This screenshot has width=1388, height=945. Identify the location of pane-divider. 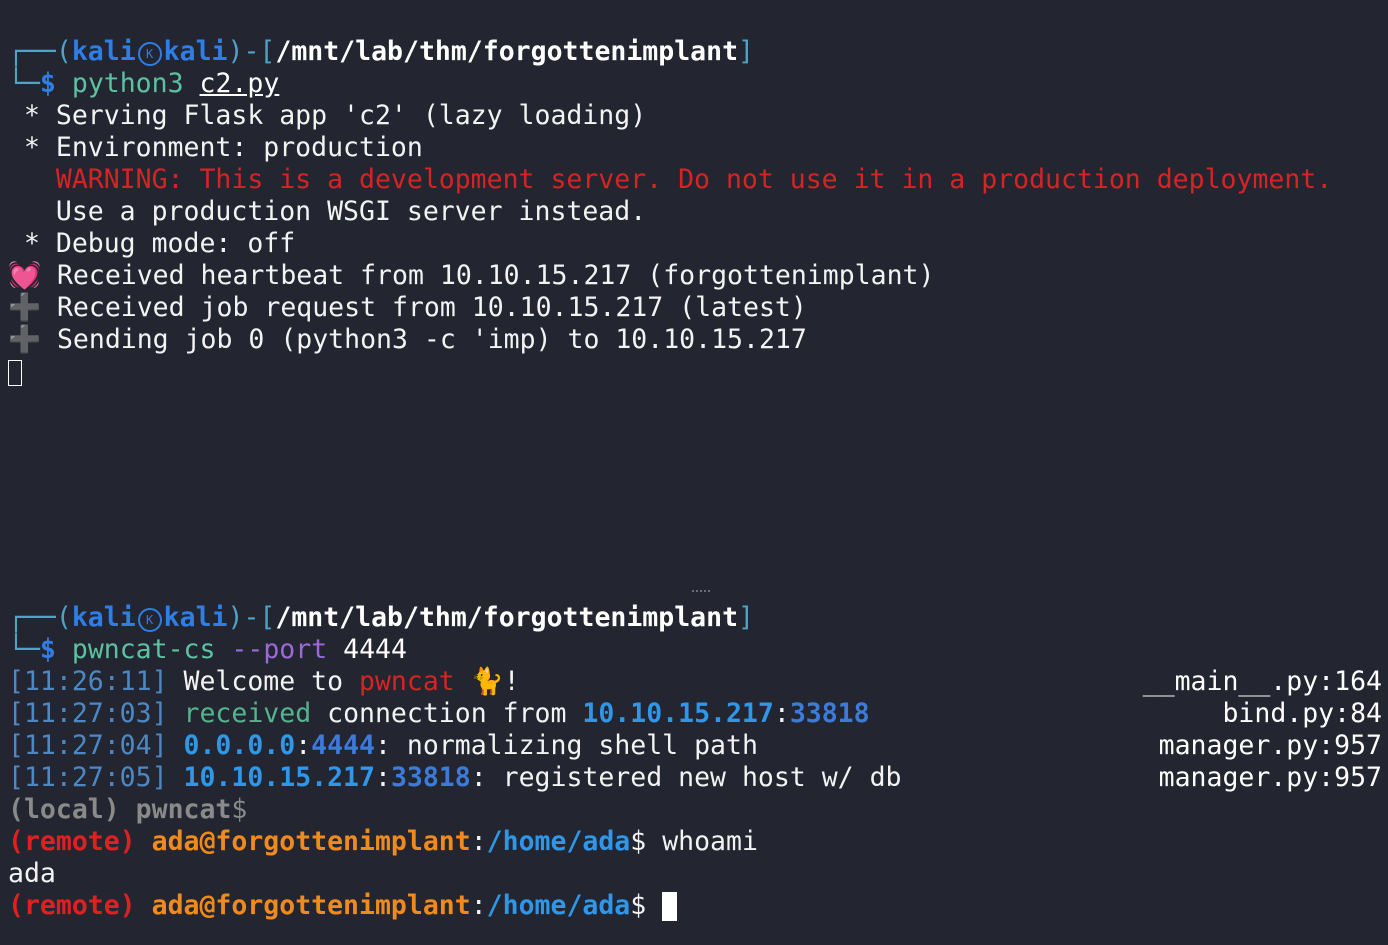
(701, 591).